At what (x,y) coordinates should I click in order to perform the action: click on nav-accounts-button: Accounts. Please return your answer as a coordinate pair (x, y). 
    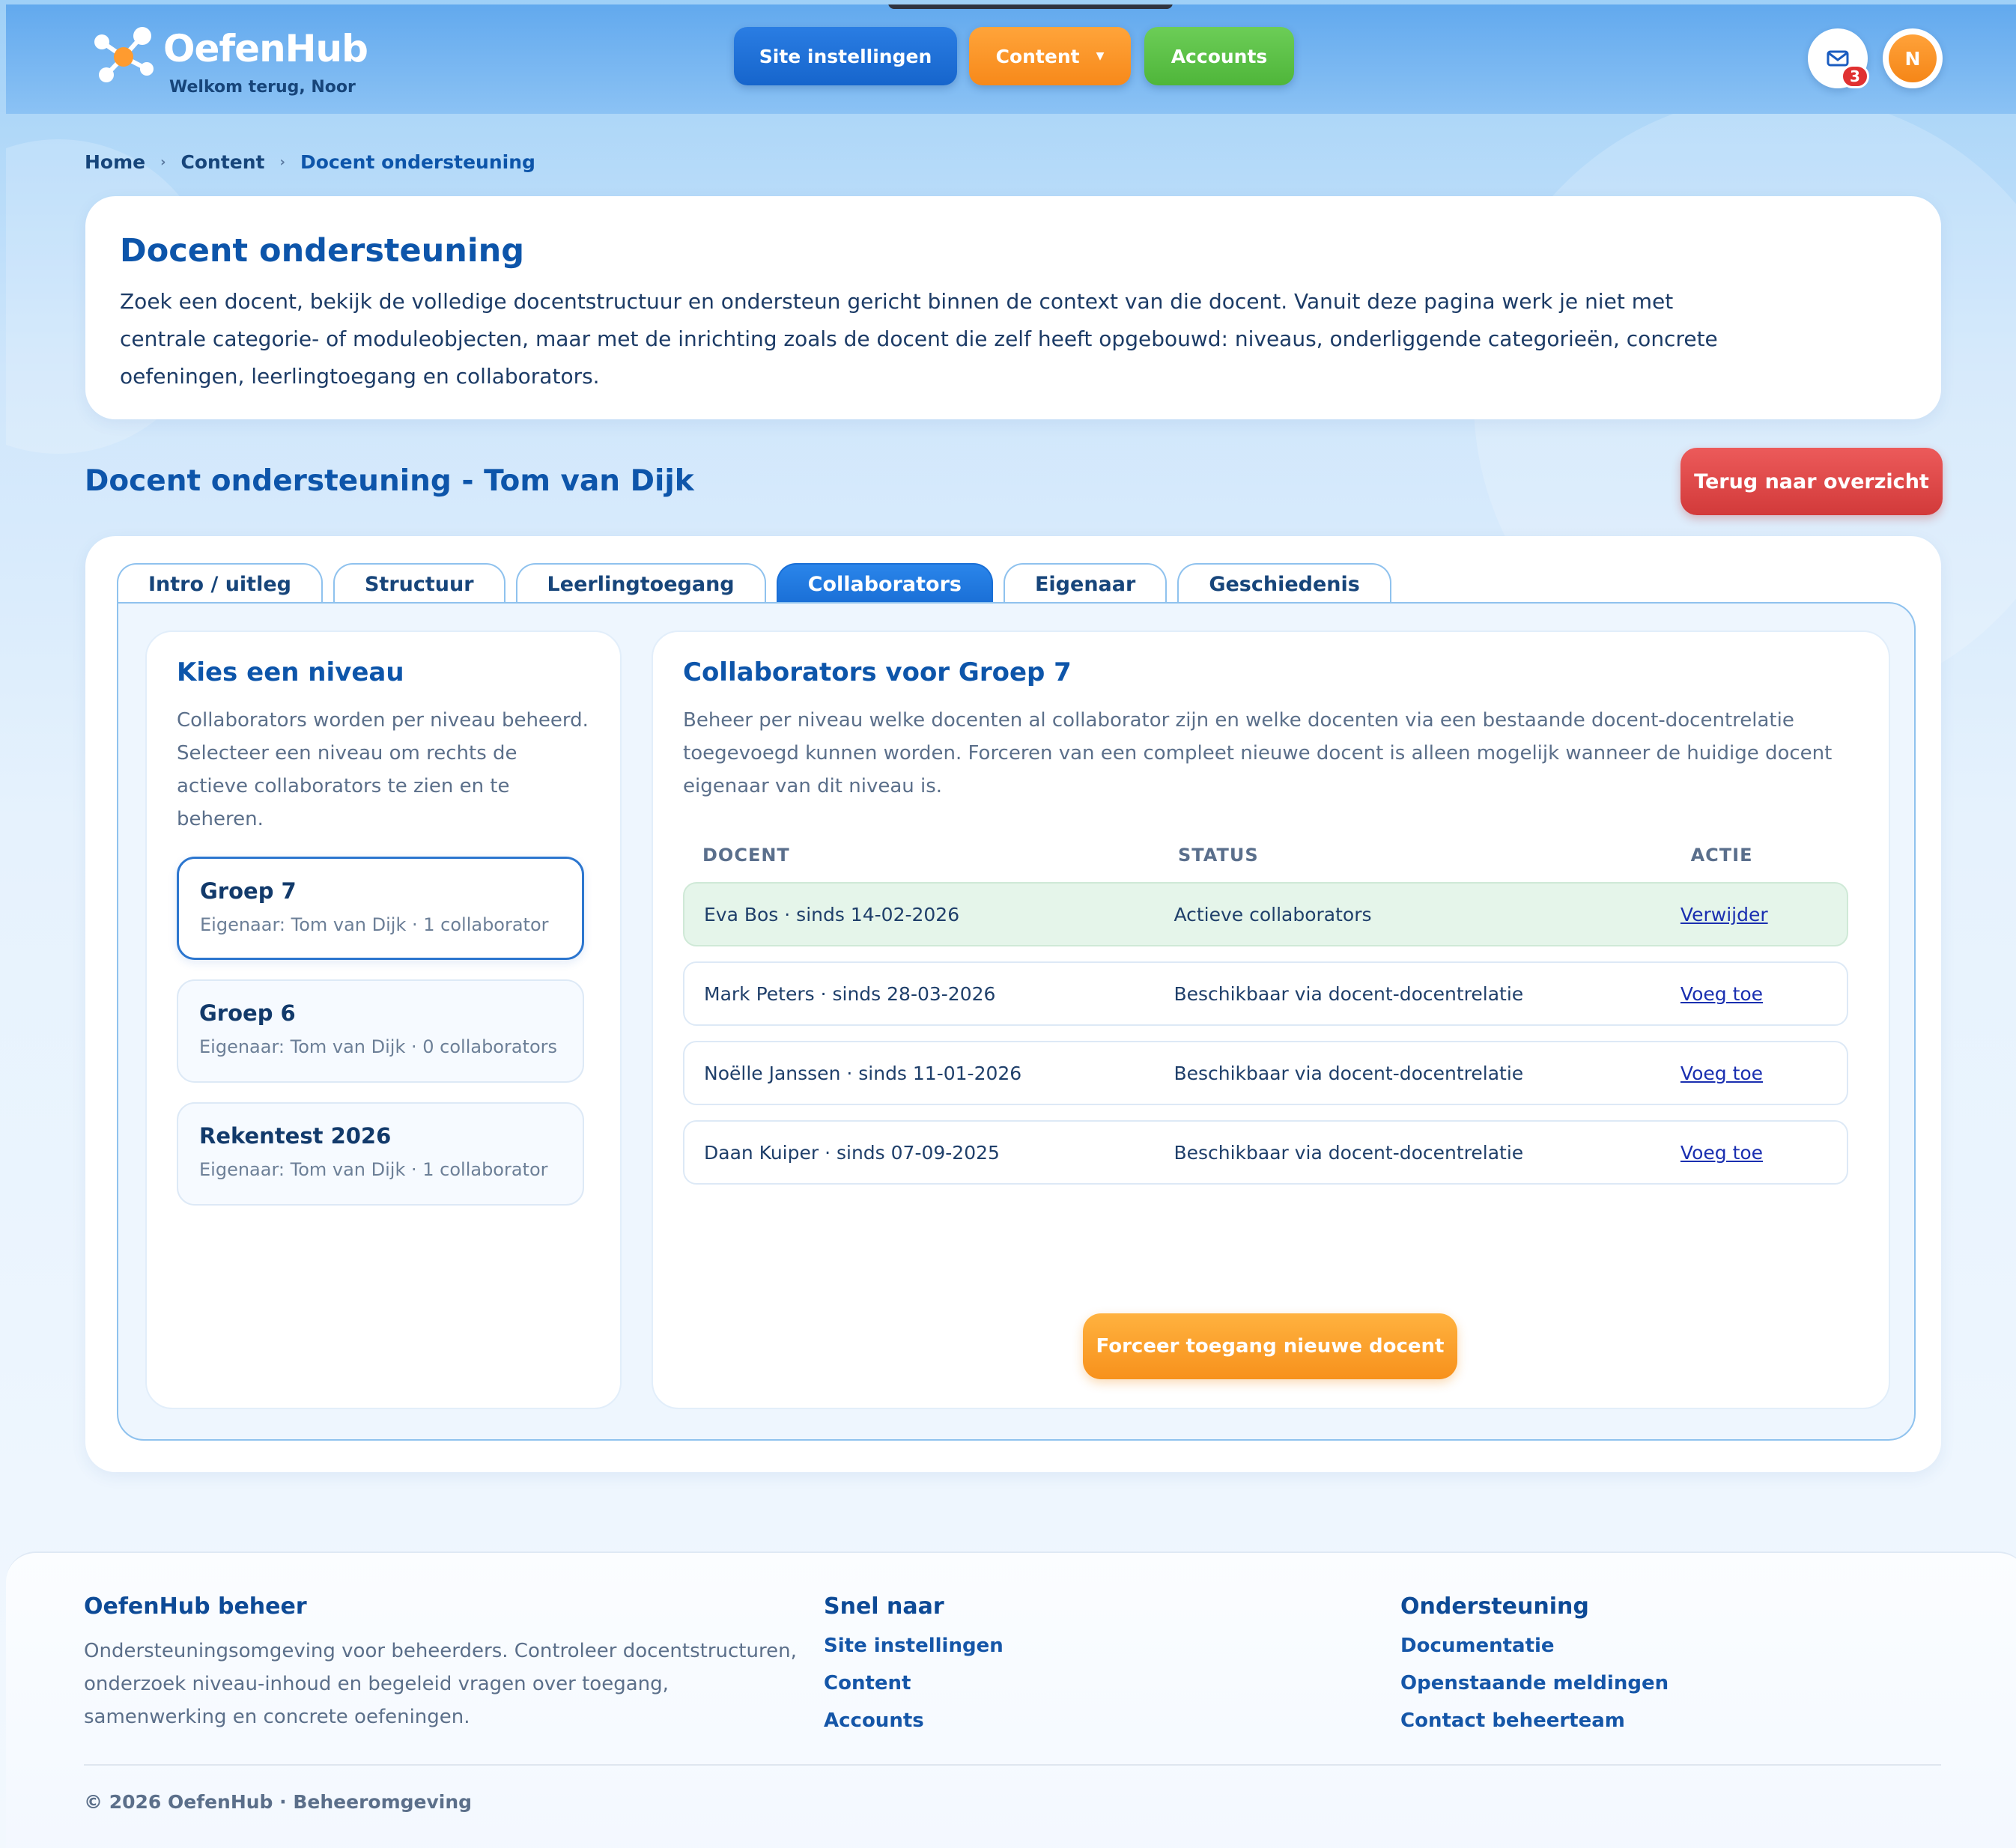
    Looking at the image, I should click on (1219, 56).